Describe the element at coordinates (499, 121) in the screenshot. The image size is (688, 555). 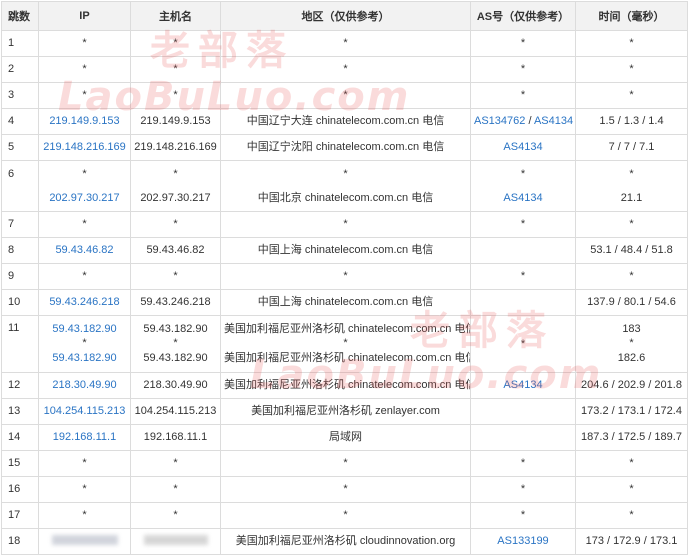
I see `asn-link: AS134762` at that location.